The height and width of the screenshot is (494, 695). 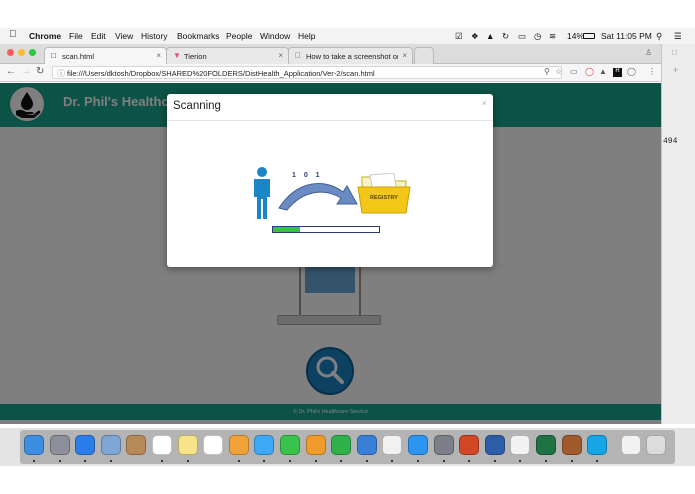 What do you see at coordinates (631, 71) in the screenshot?
I see `extension2-icon: ◯` at bounding box center [631, 71].